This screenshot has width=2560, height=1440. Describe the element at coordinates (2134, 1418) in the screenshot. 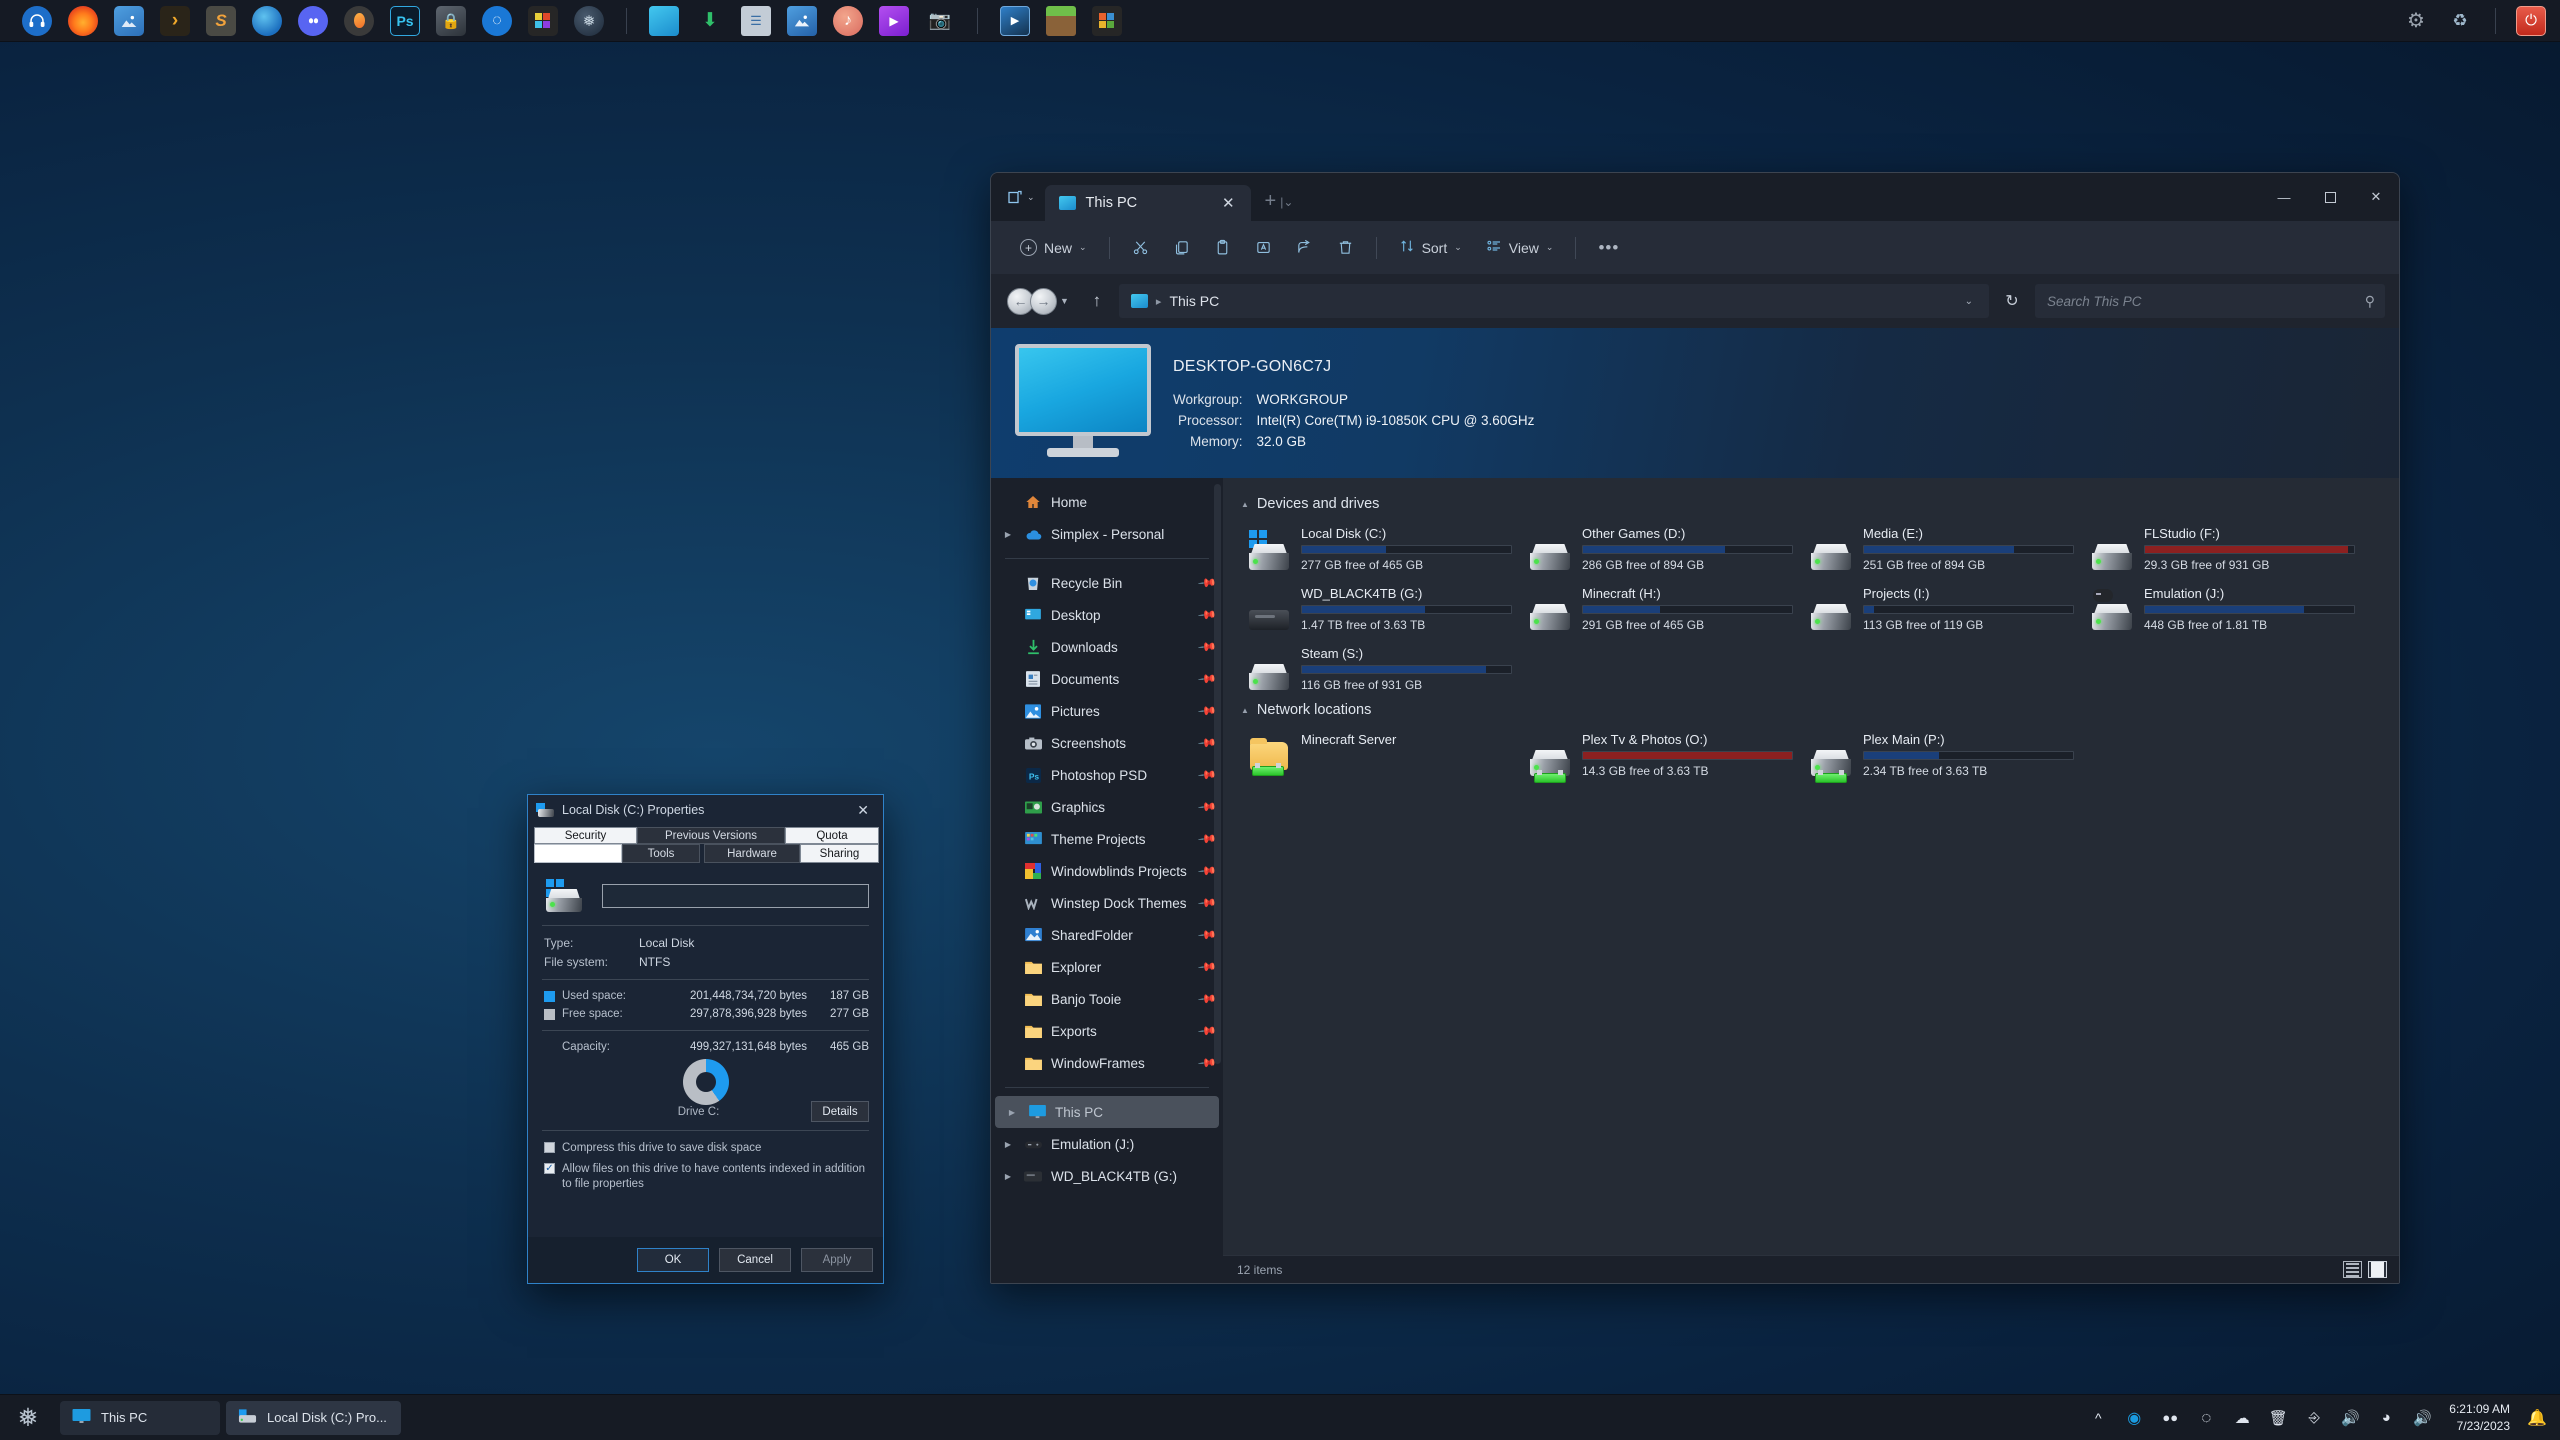

I see `browser-tray-icon: ◉` at that location.